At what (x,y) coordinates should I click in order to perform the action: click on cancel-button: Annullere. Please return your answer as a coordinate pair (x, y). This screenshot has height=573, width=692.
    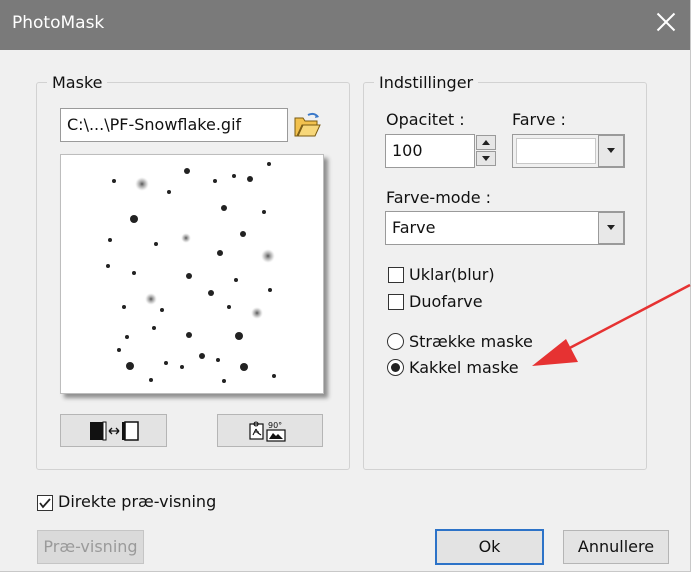
    Looking at the image, I should click on (616, 547).